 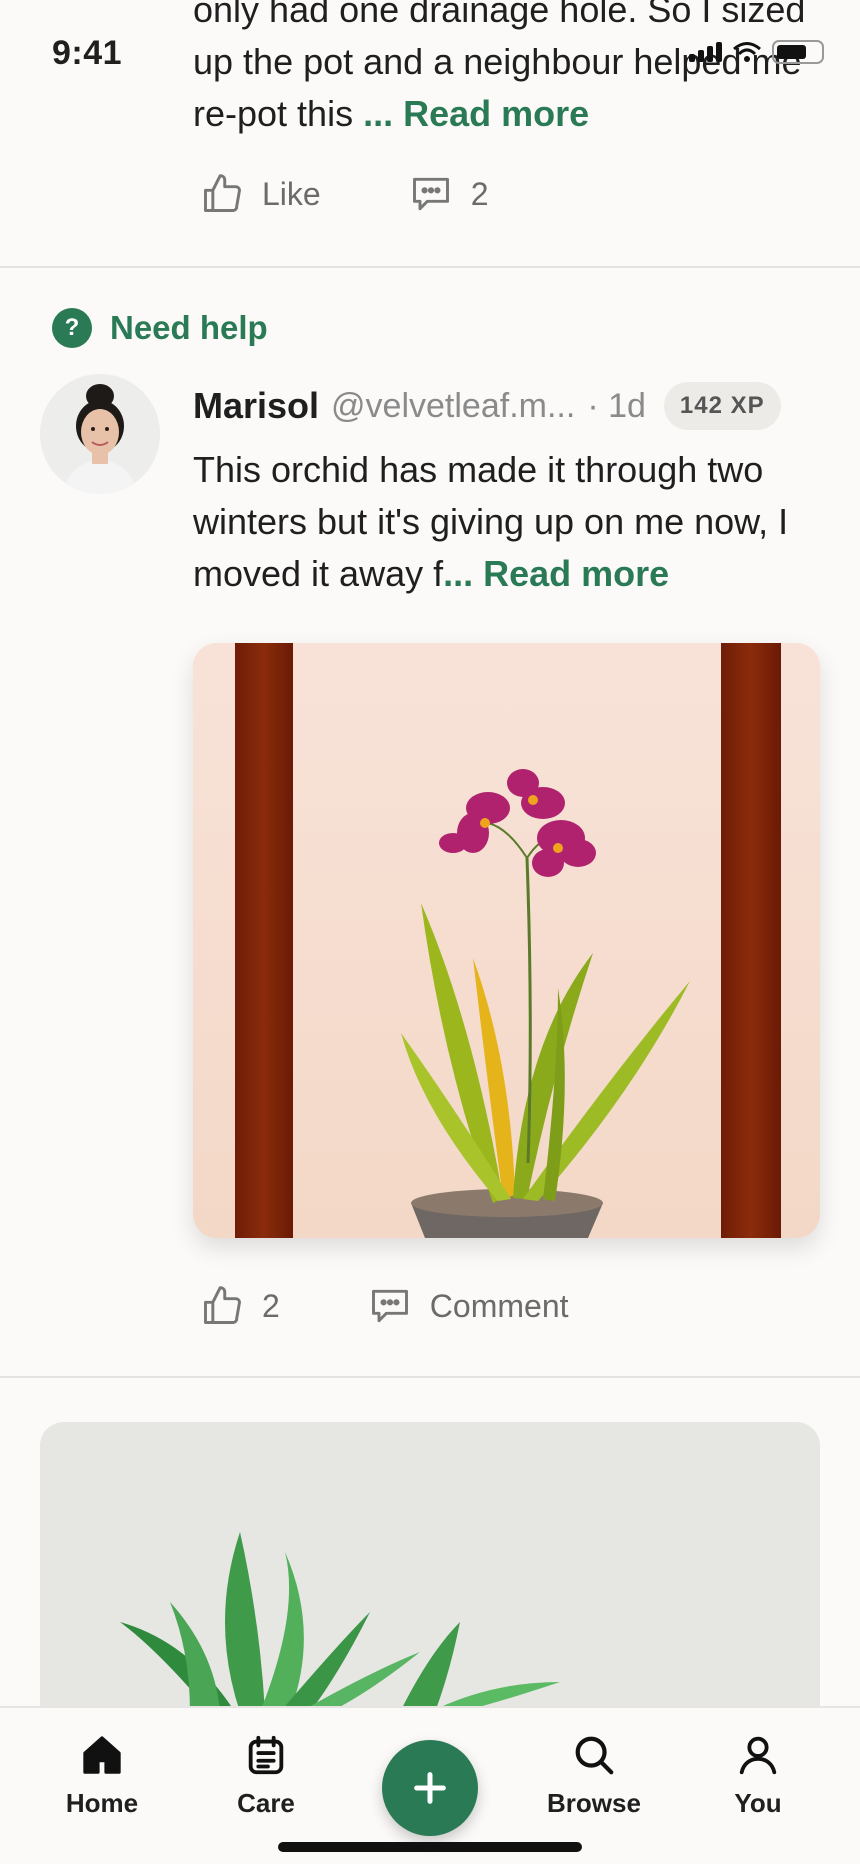 What do you see at coordinates (430, 1847) in the screenshot?
I see `home-indicator` at bounding box center [430, 1847].